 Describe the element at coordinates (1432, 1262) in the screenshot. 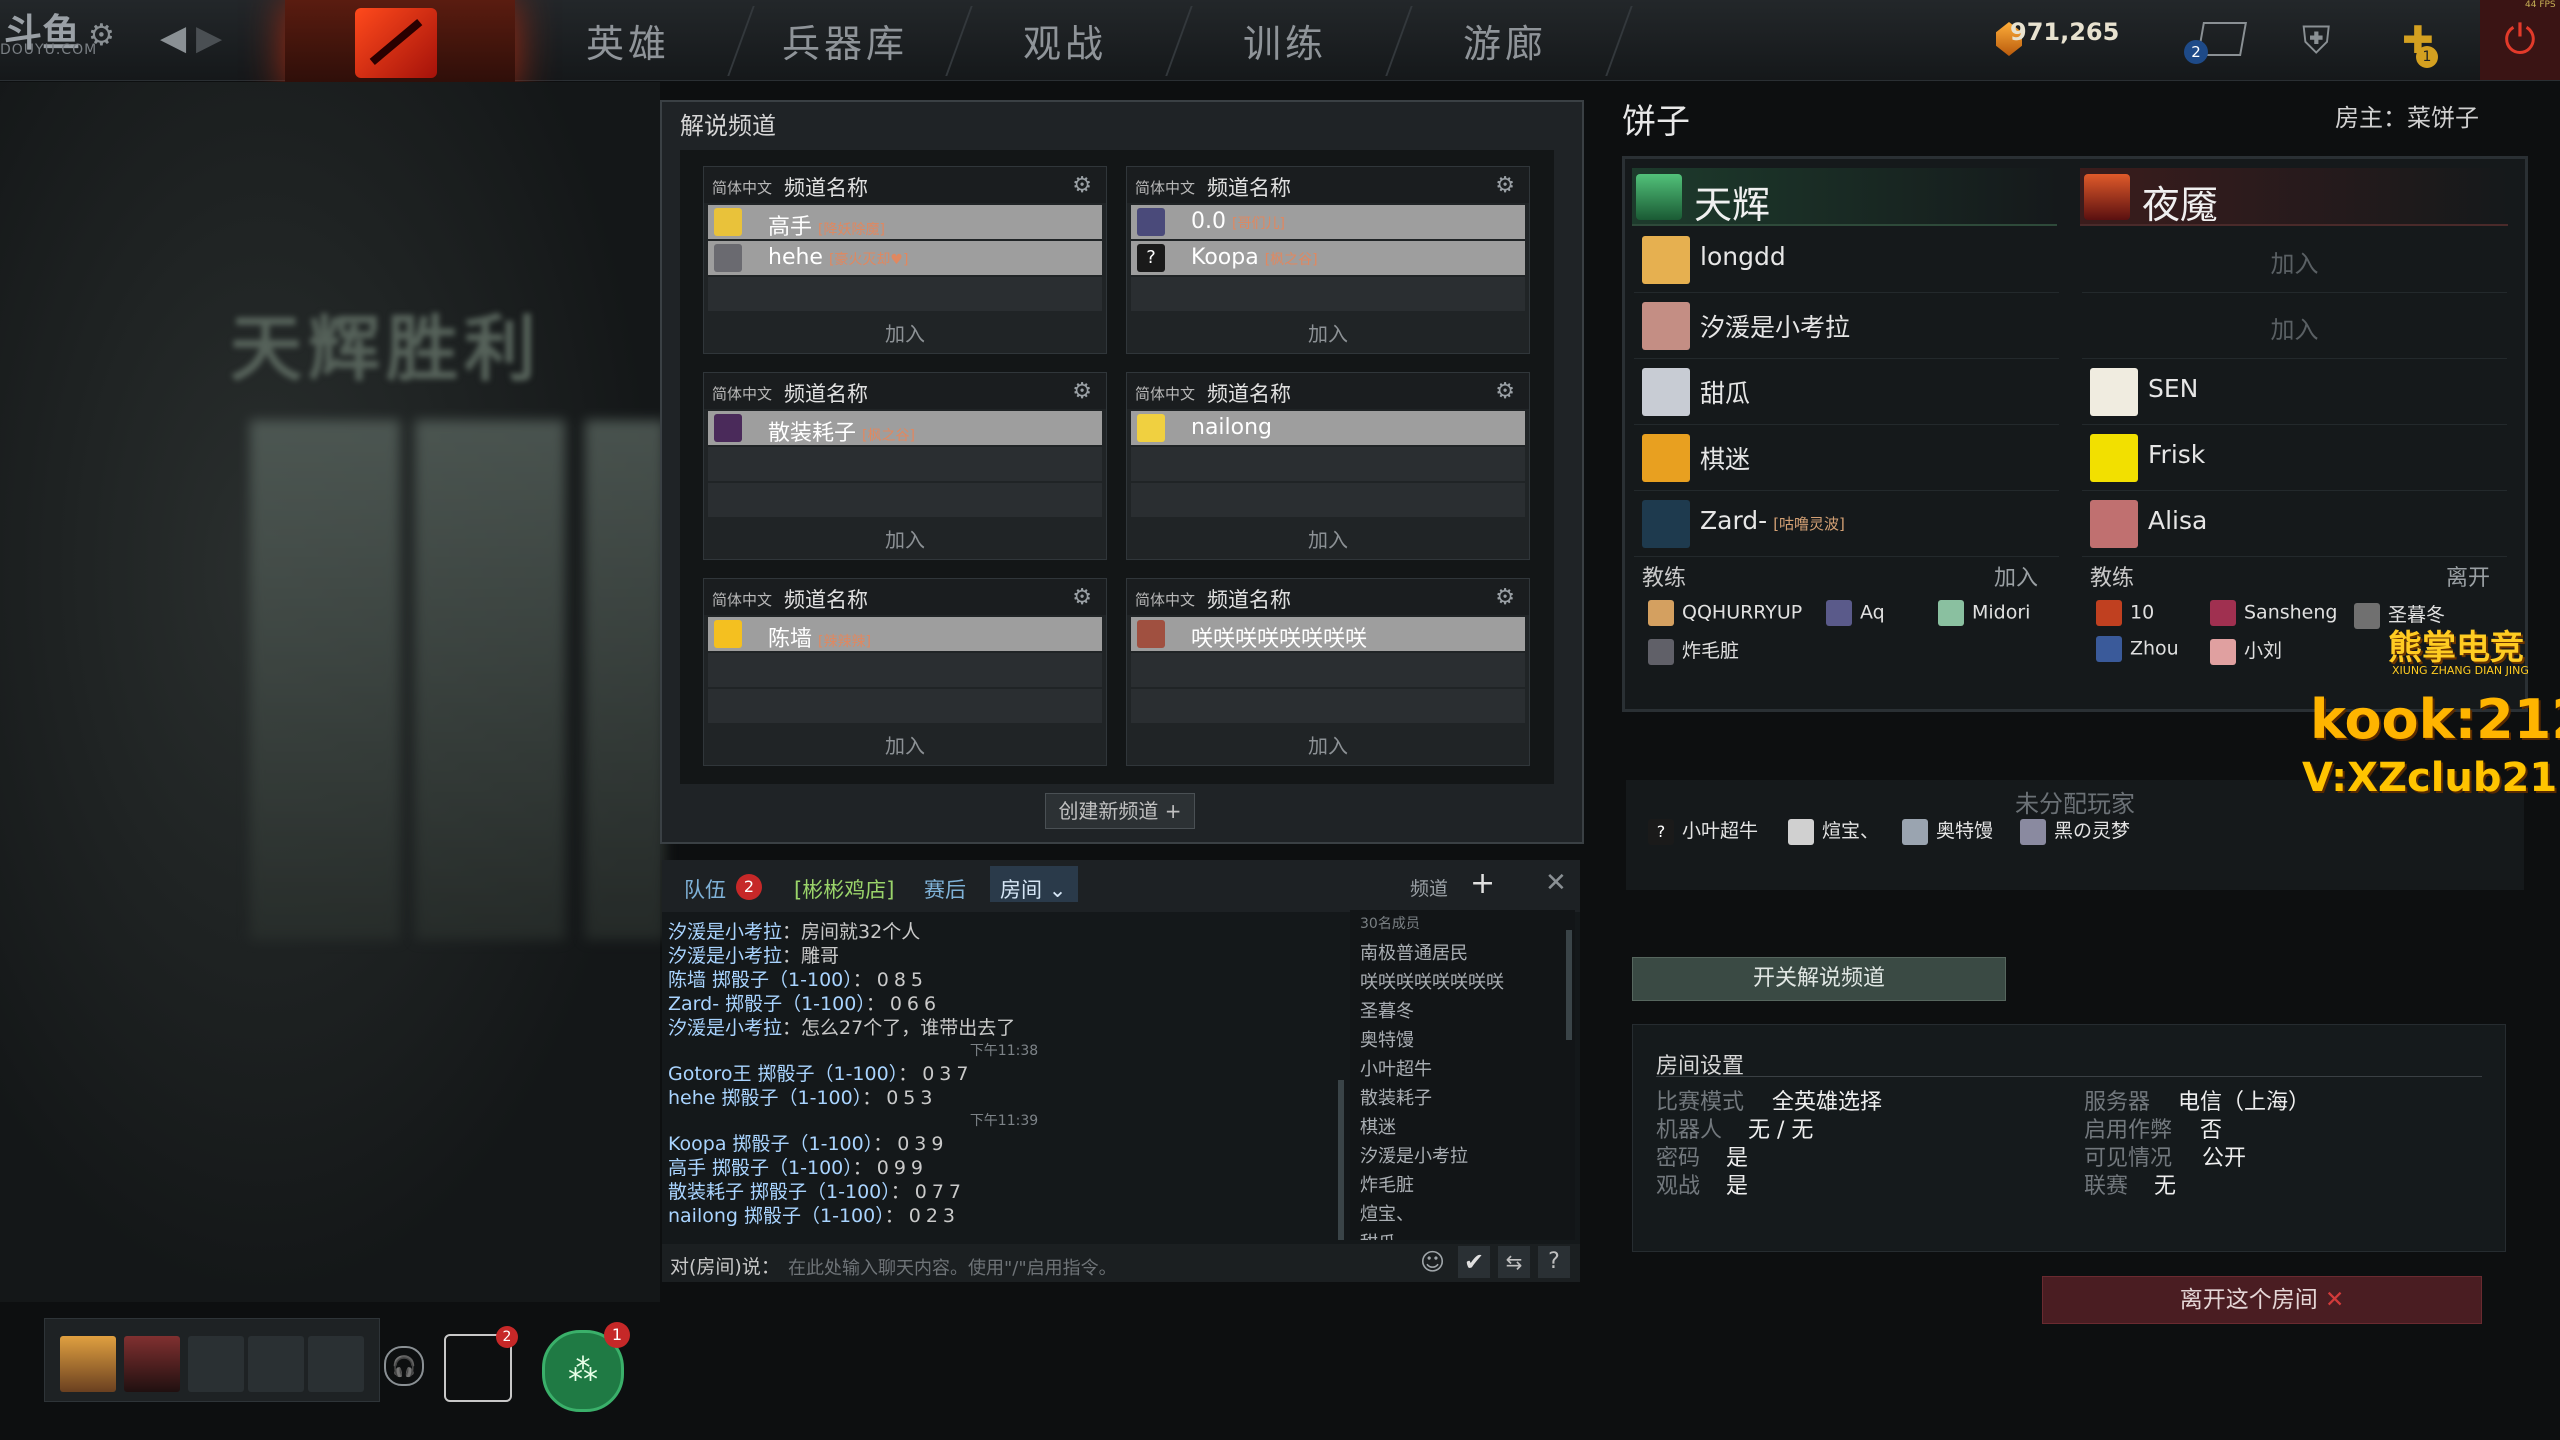

I see `emoji-icon: ☺` at that location.